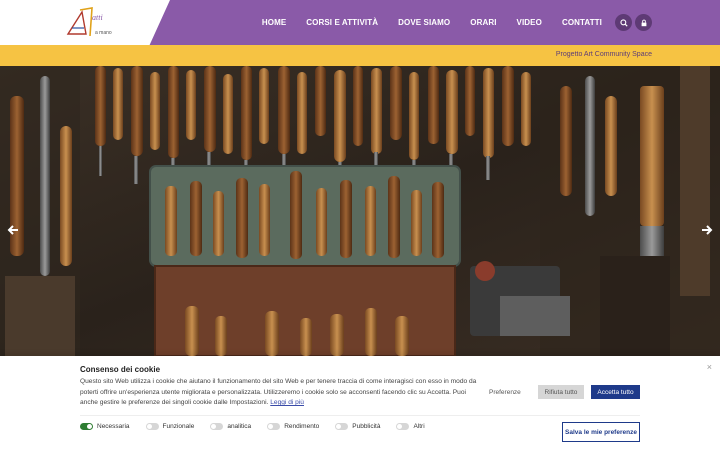 This screenshot has width=720, height=450. What do you see at coordinates (97, 17) in the screenshot?
I see `svg-text: atti` at bounding box center [97, 17].